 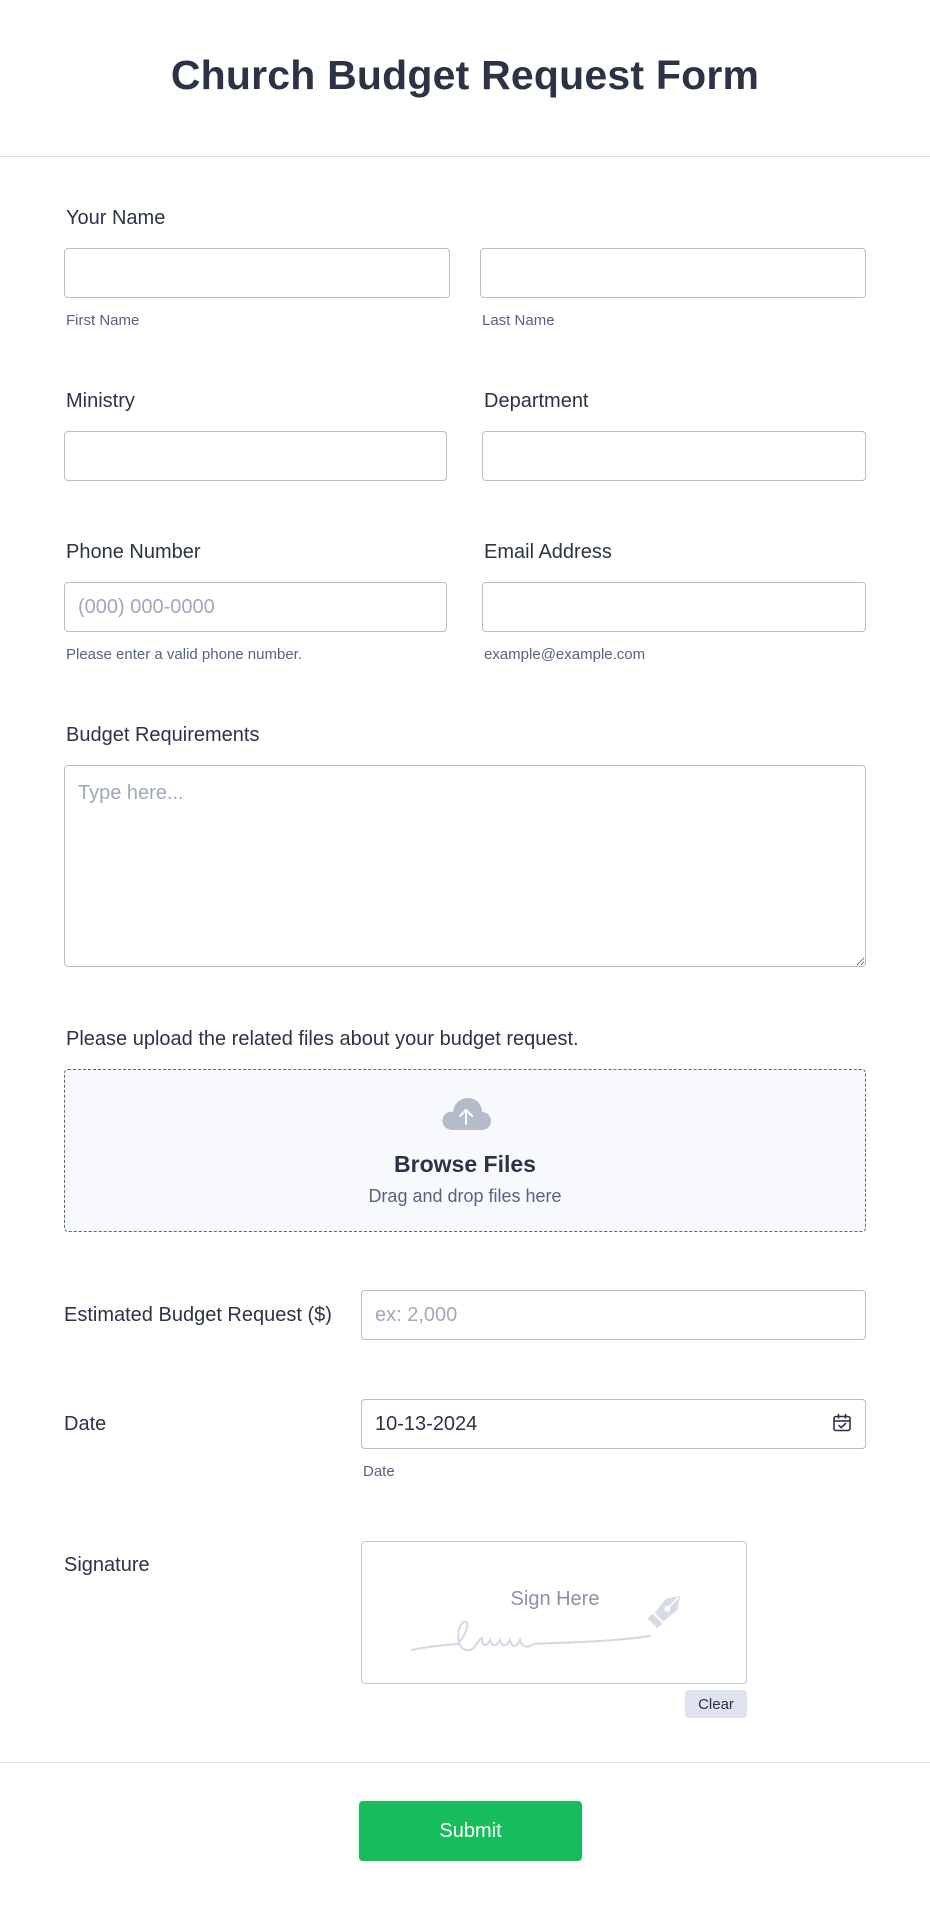 What do you see at coordinates (664, 1611) in the screenshot?
I see `pen-icon` at bounding box center [664, 1611].